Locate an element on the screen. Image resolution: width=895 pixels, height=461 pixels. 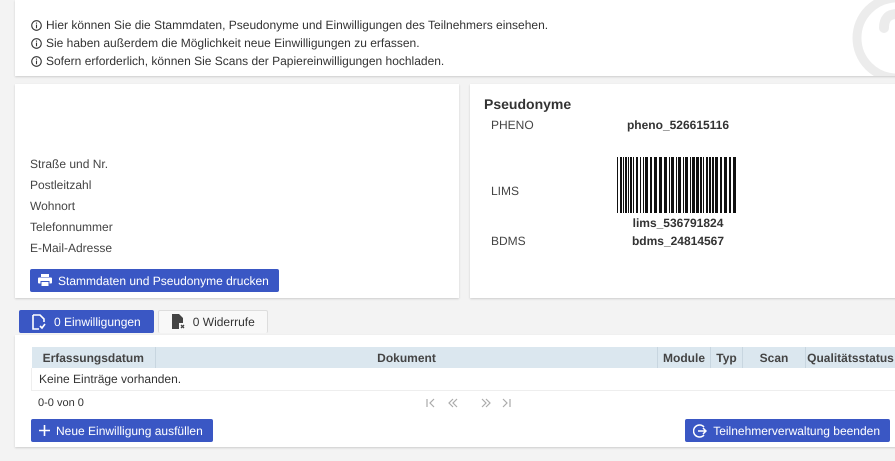
column-header: Erfassungsdatum is located at coordinates (94, 357).